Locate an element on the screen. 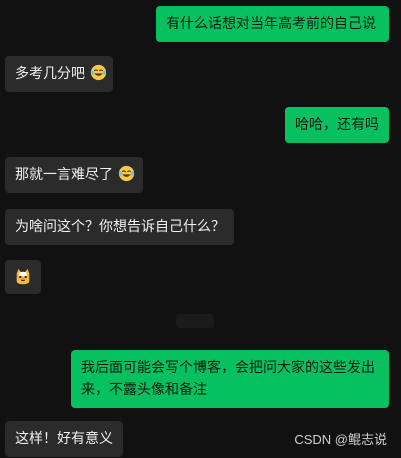 Image resolution: width=401 pixels, height=458 pixels. cat-face-emoji is located at coordinates (23, 276).